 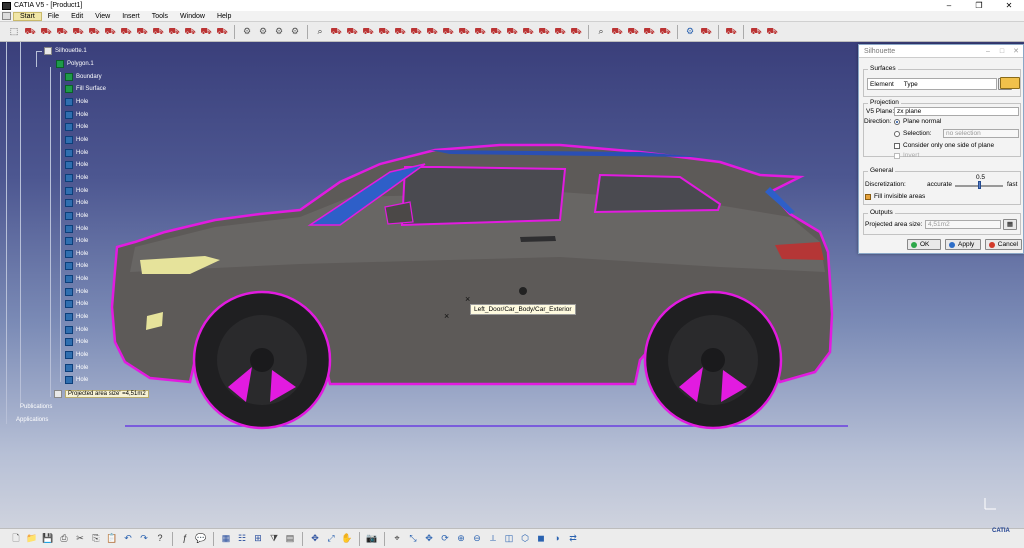 What do you see at coordinates (897, 146) in the screenshot?
I see `one-side-checkbox` at bounding box center [897, 146].